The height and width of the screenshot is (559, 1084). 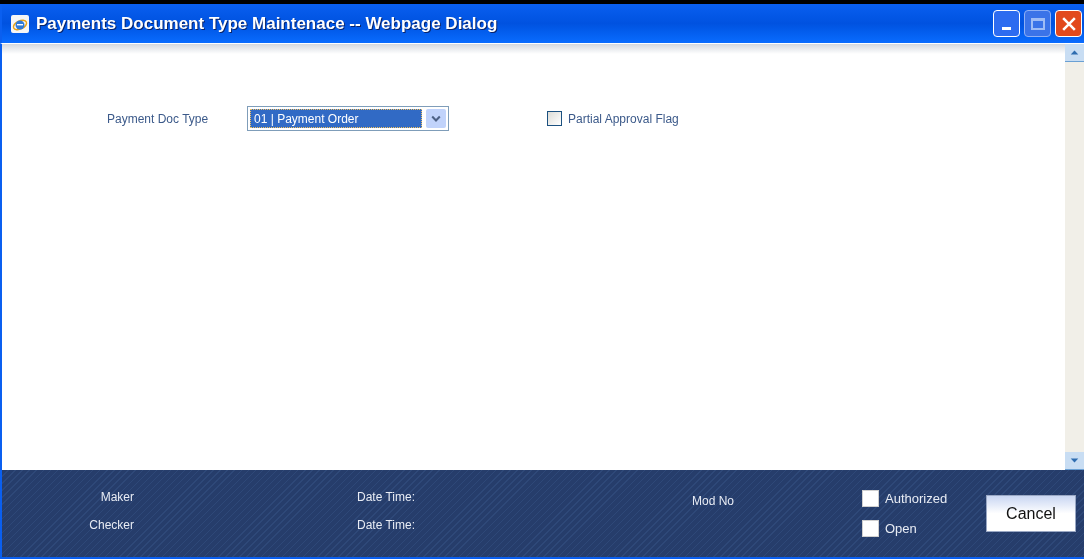 What do you see at coordinates (916, 499) in the screenshot?
I see `checkbox-label: Authorized` at bounding box center [916, 499].